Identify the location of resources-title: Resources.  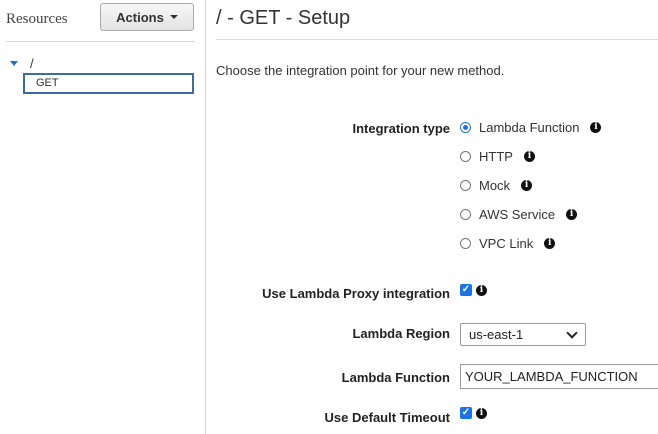
(37, 19).